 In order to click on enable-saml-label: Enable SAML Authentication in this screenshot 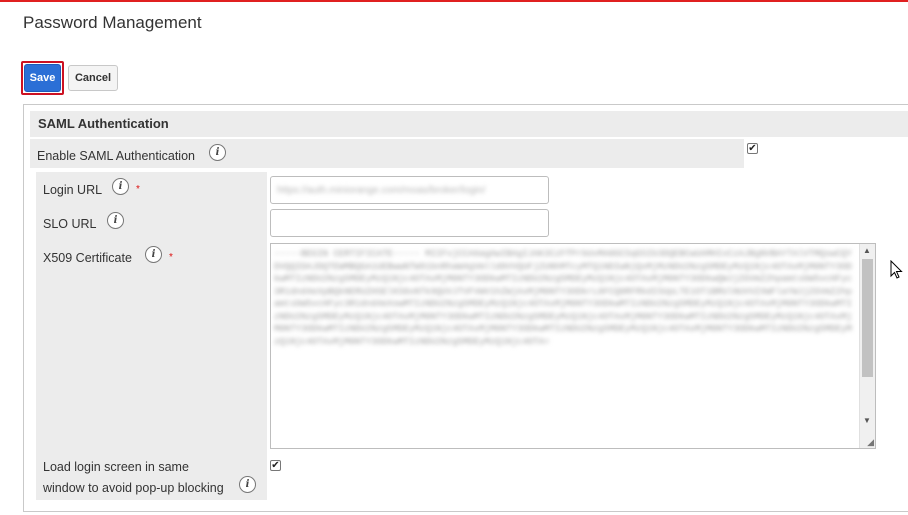, I will do `click(116, 156)`.